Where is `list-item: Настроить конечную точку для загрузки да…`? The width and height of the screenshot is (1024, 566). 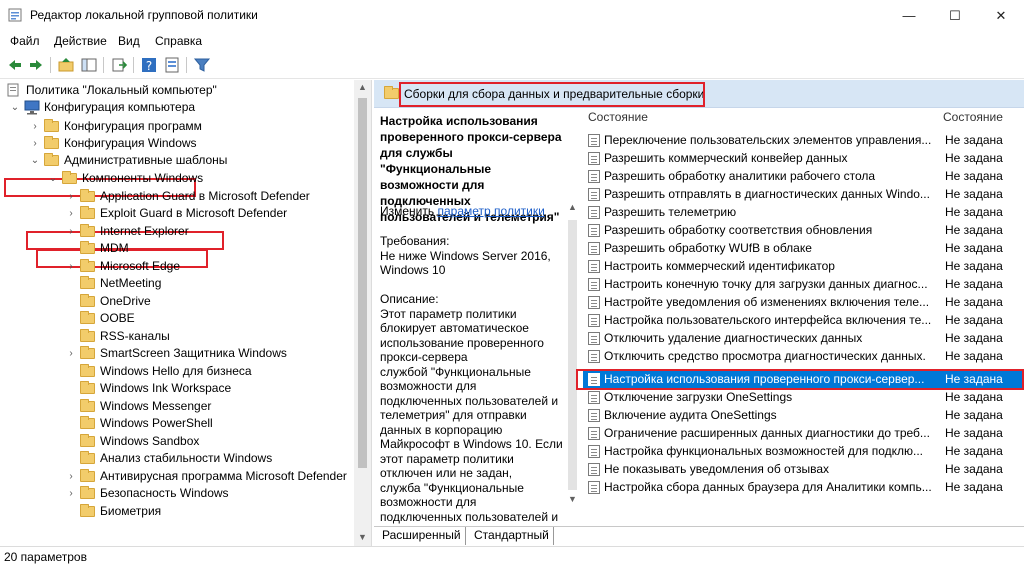 list-item: Настроить конечную точку для загрузки да… is located at coordinates (803, 284).